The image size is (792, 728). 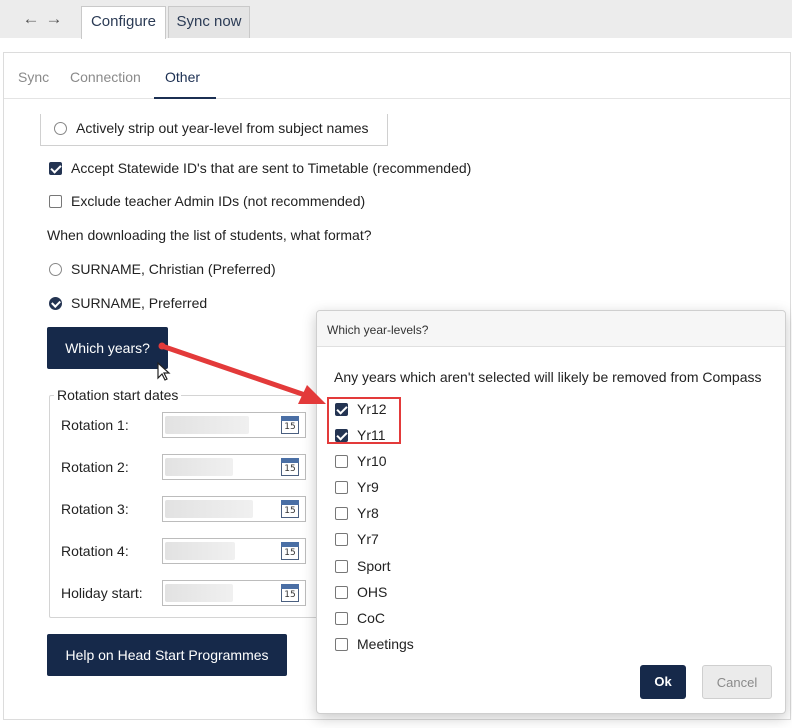 What do you see at coordinates (55, 269) in the screenshot?
I see `format-christian-radio` at bounding box center [55, 269].